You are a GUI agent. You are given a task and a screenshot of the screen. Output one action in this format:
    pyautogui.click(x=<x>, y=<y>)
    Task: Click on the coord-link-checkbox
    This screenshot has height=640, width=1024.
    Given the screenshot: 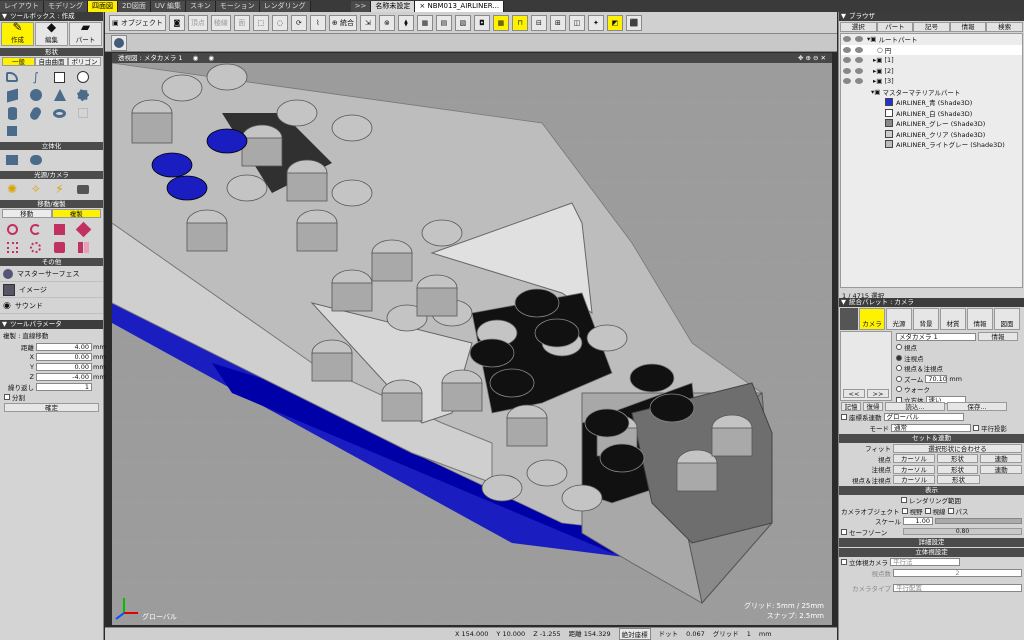 What is the action you would take?
    pyautogui.click(x=844, y=417)
    